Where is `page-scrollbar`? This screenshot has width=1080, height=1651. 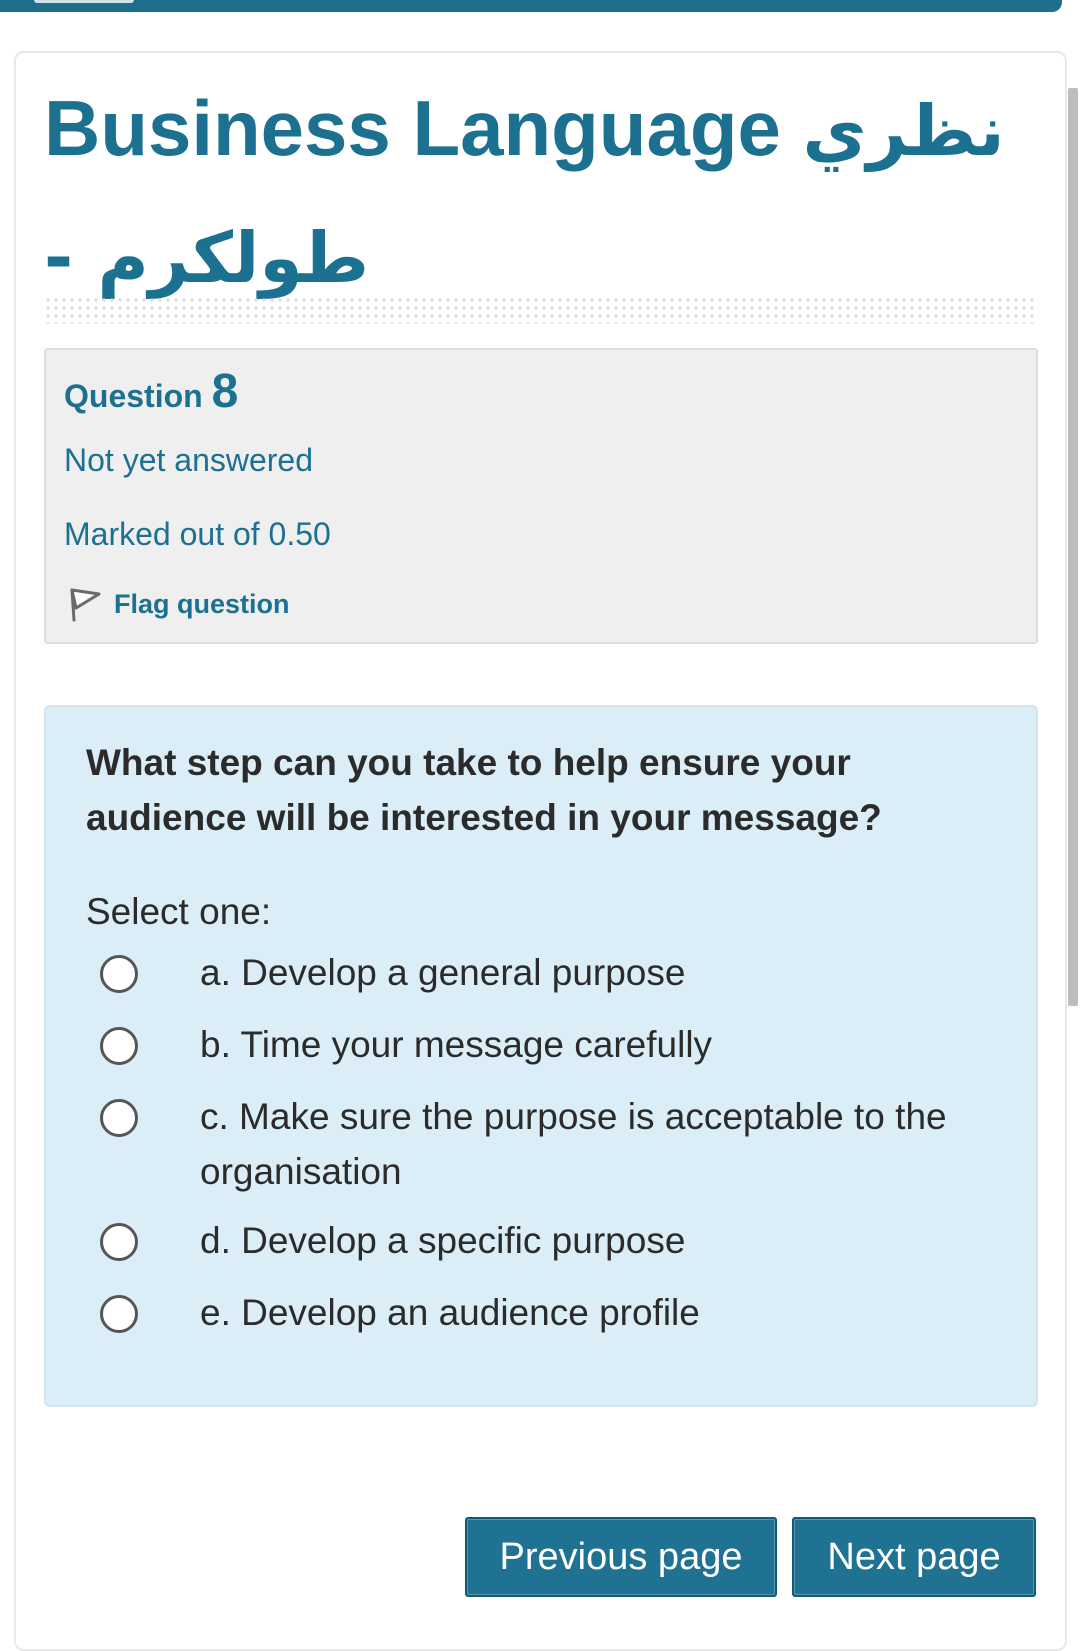
page-scrollbar is located at coordinates (1073, 547).